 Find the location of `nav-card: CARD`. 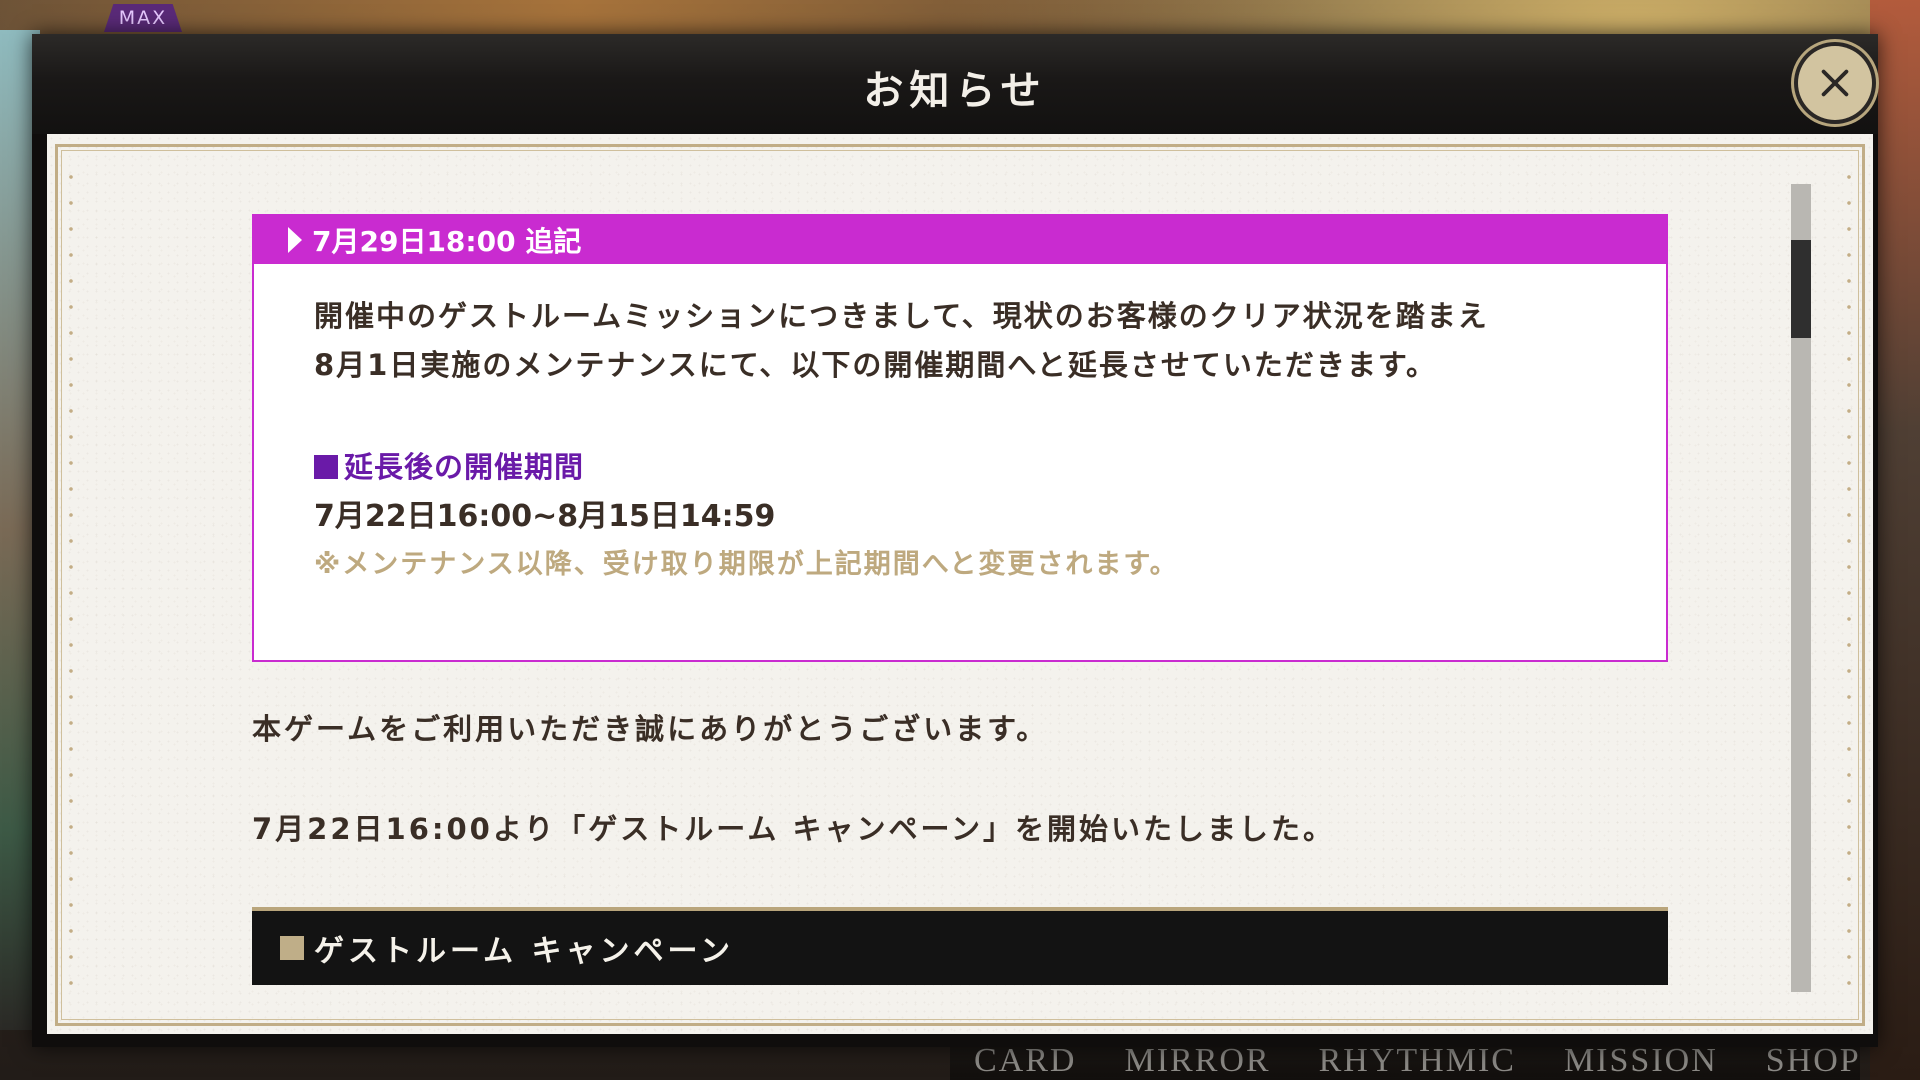

nav-card: CARD is located at coordinates (1025, 1061).